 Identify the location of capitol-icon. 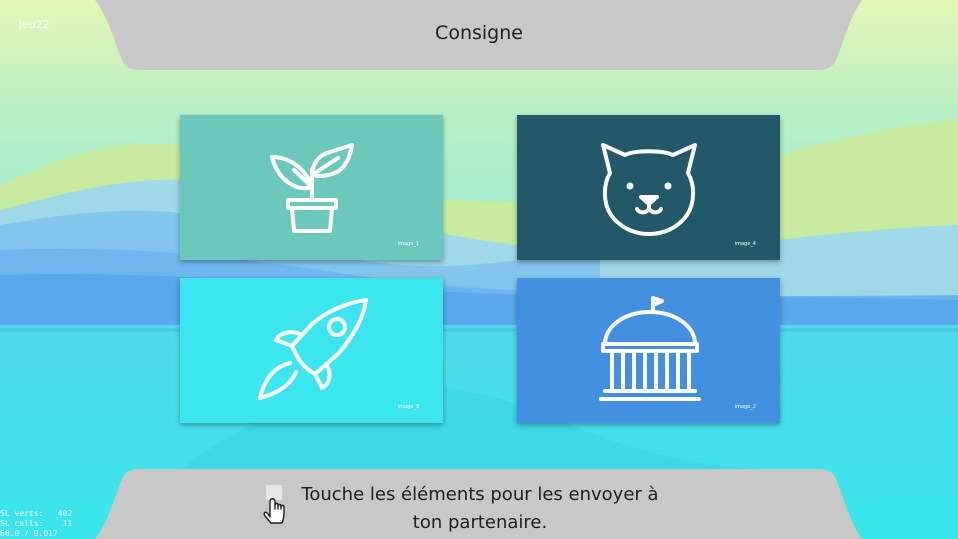
(648, 350).